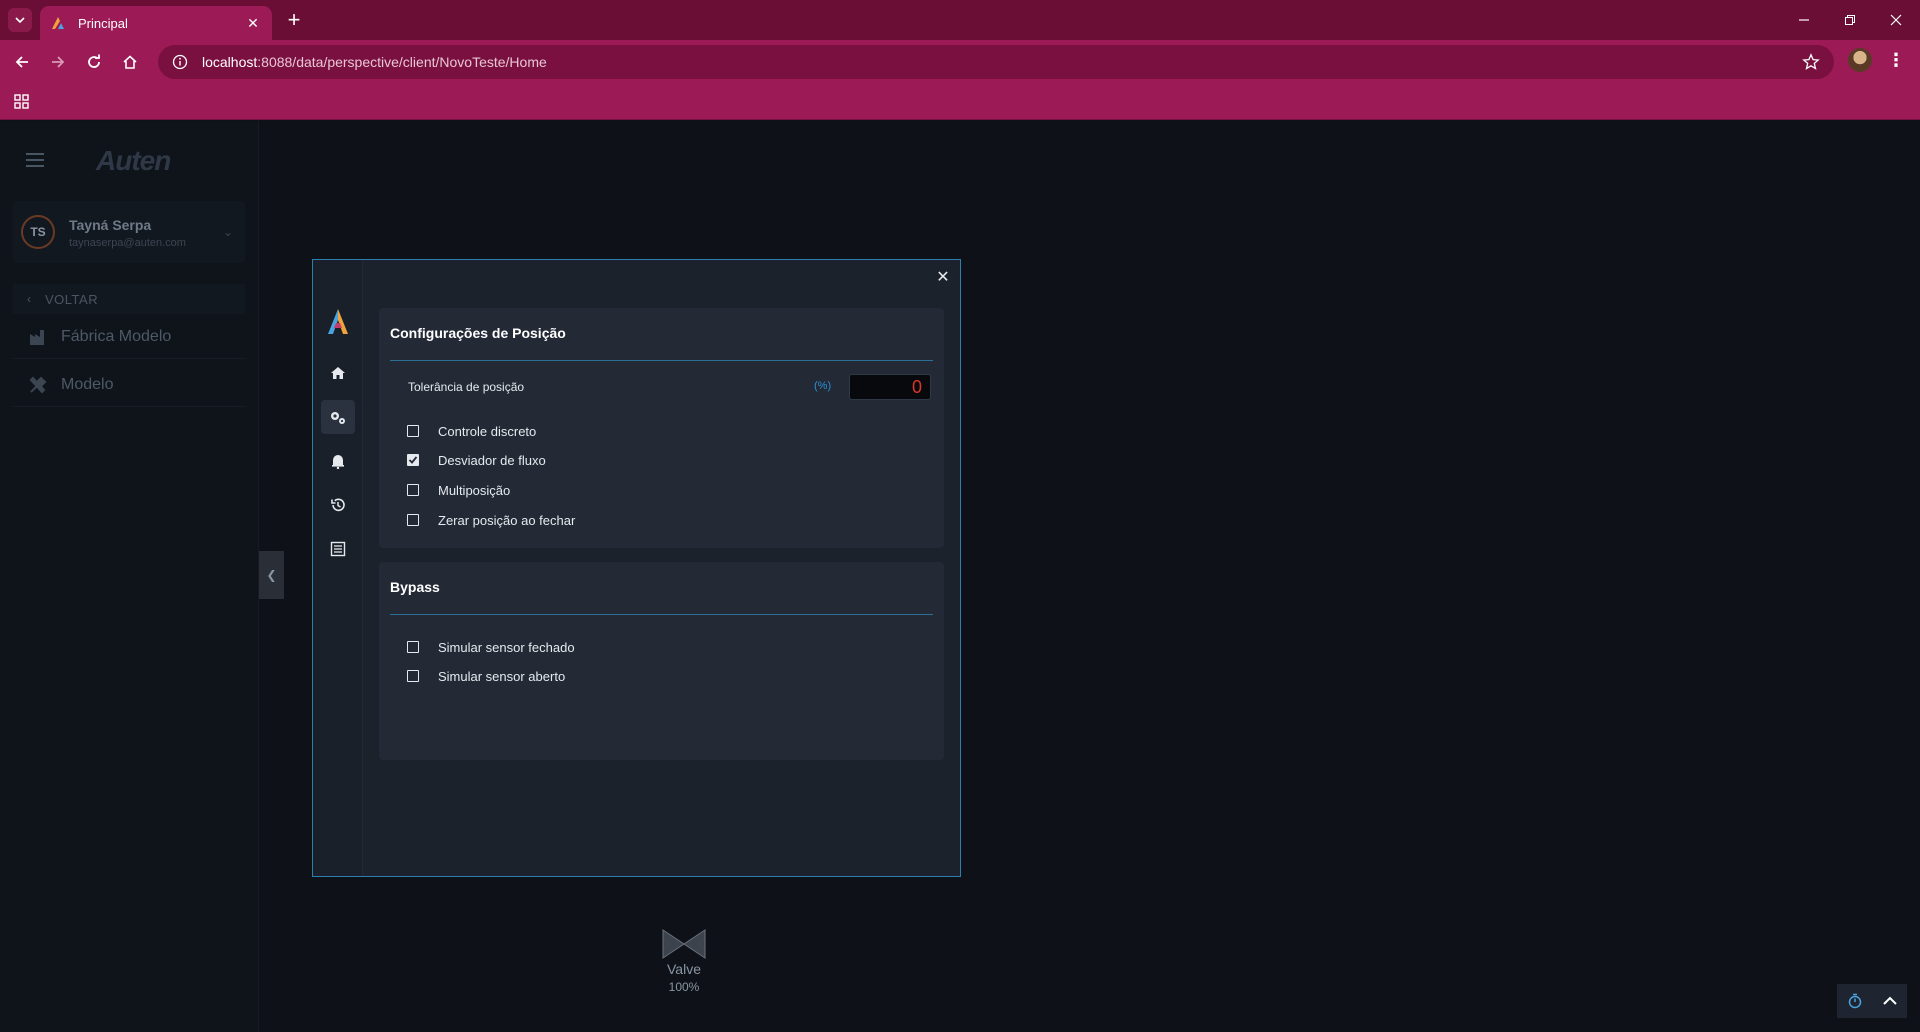 This screenshot has width=1920, height=1032. I want to click on tolerance-unit: (%), so click(823, 386).